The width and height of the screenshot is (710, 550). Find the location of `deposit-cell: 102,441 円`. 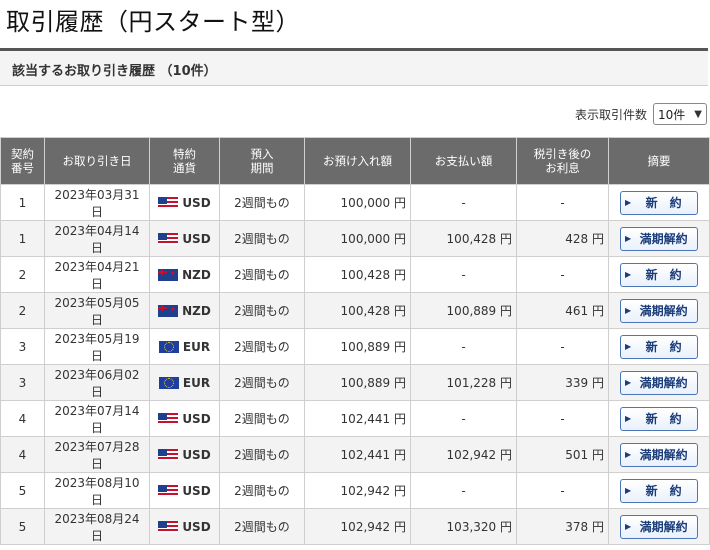

deposit-cell: 102,441 円 is located at coordinates (357, 454).